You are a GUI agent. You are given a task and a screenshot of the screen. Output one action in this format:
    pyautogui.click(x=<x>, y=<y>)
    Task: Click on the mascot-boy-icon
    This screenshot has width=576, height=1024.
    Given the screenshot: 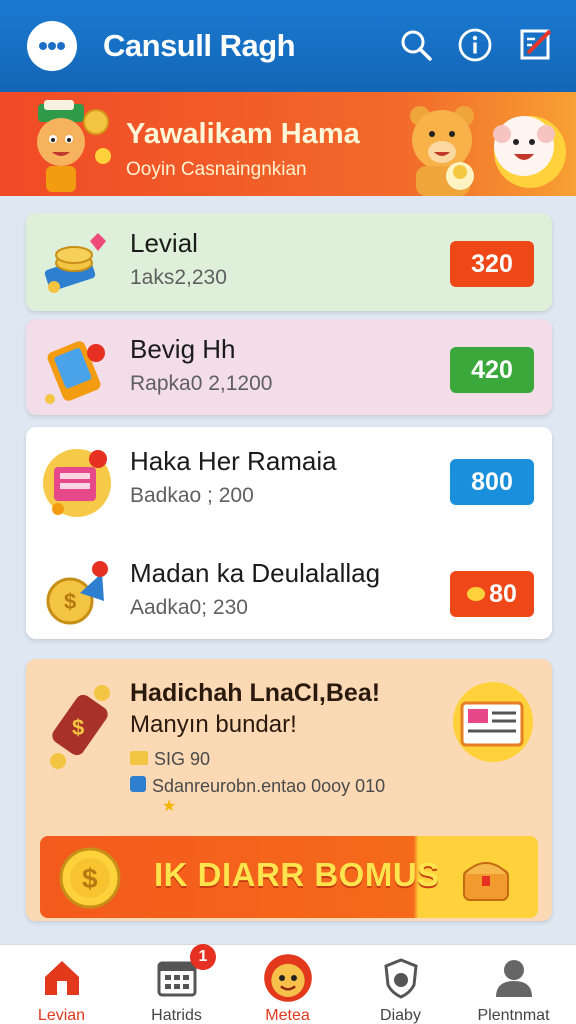 What is the action you would take?
    pyautogui.click(x=74, y=146)
    